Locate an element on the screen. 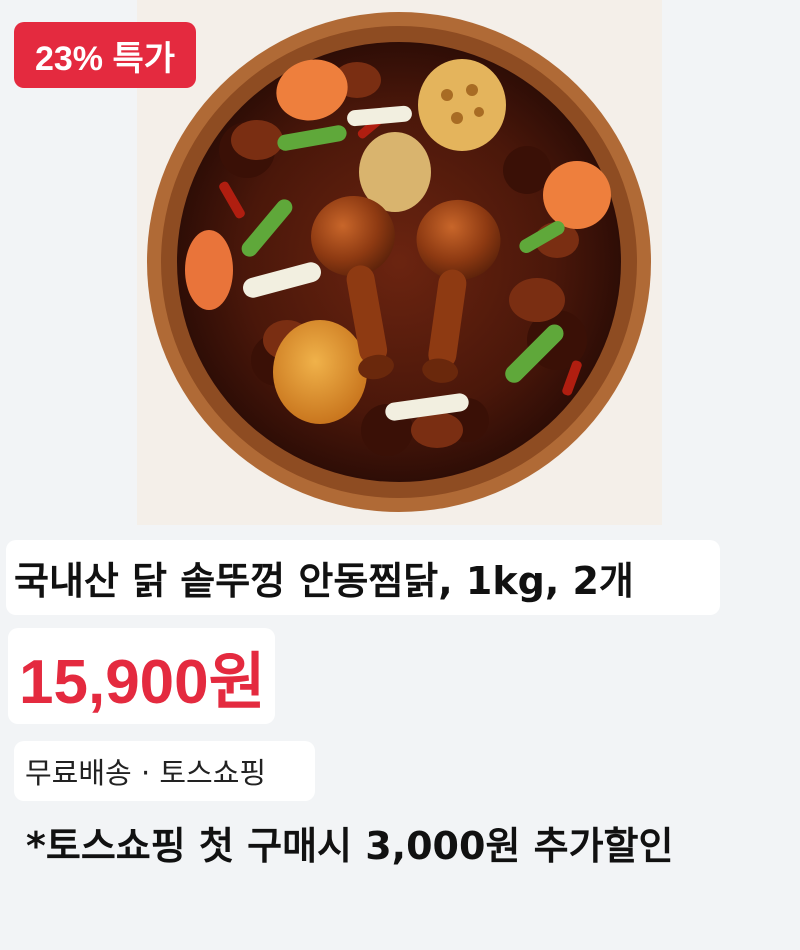 Image resolution: width=800 pixels, height=950 pixels. discount-badge: 23% 특가 is located at coordinates (105, 55).